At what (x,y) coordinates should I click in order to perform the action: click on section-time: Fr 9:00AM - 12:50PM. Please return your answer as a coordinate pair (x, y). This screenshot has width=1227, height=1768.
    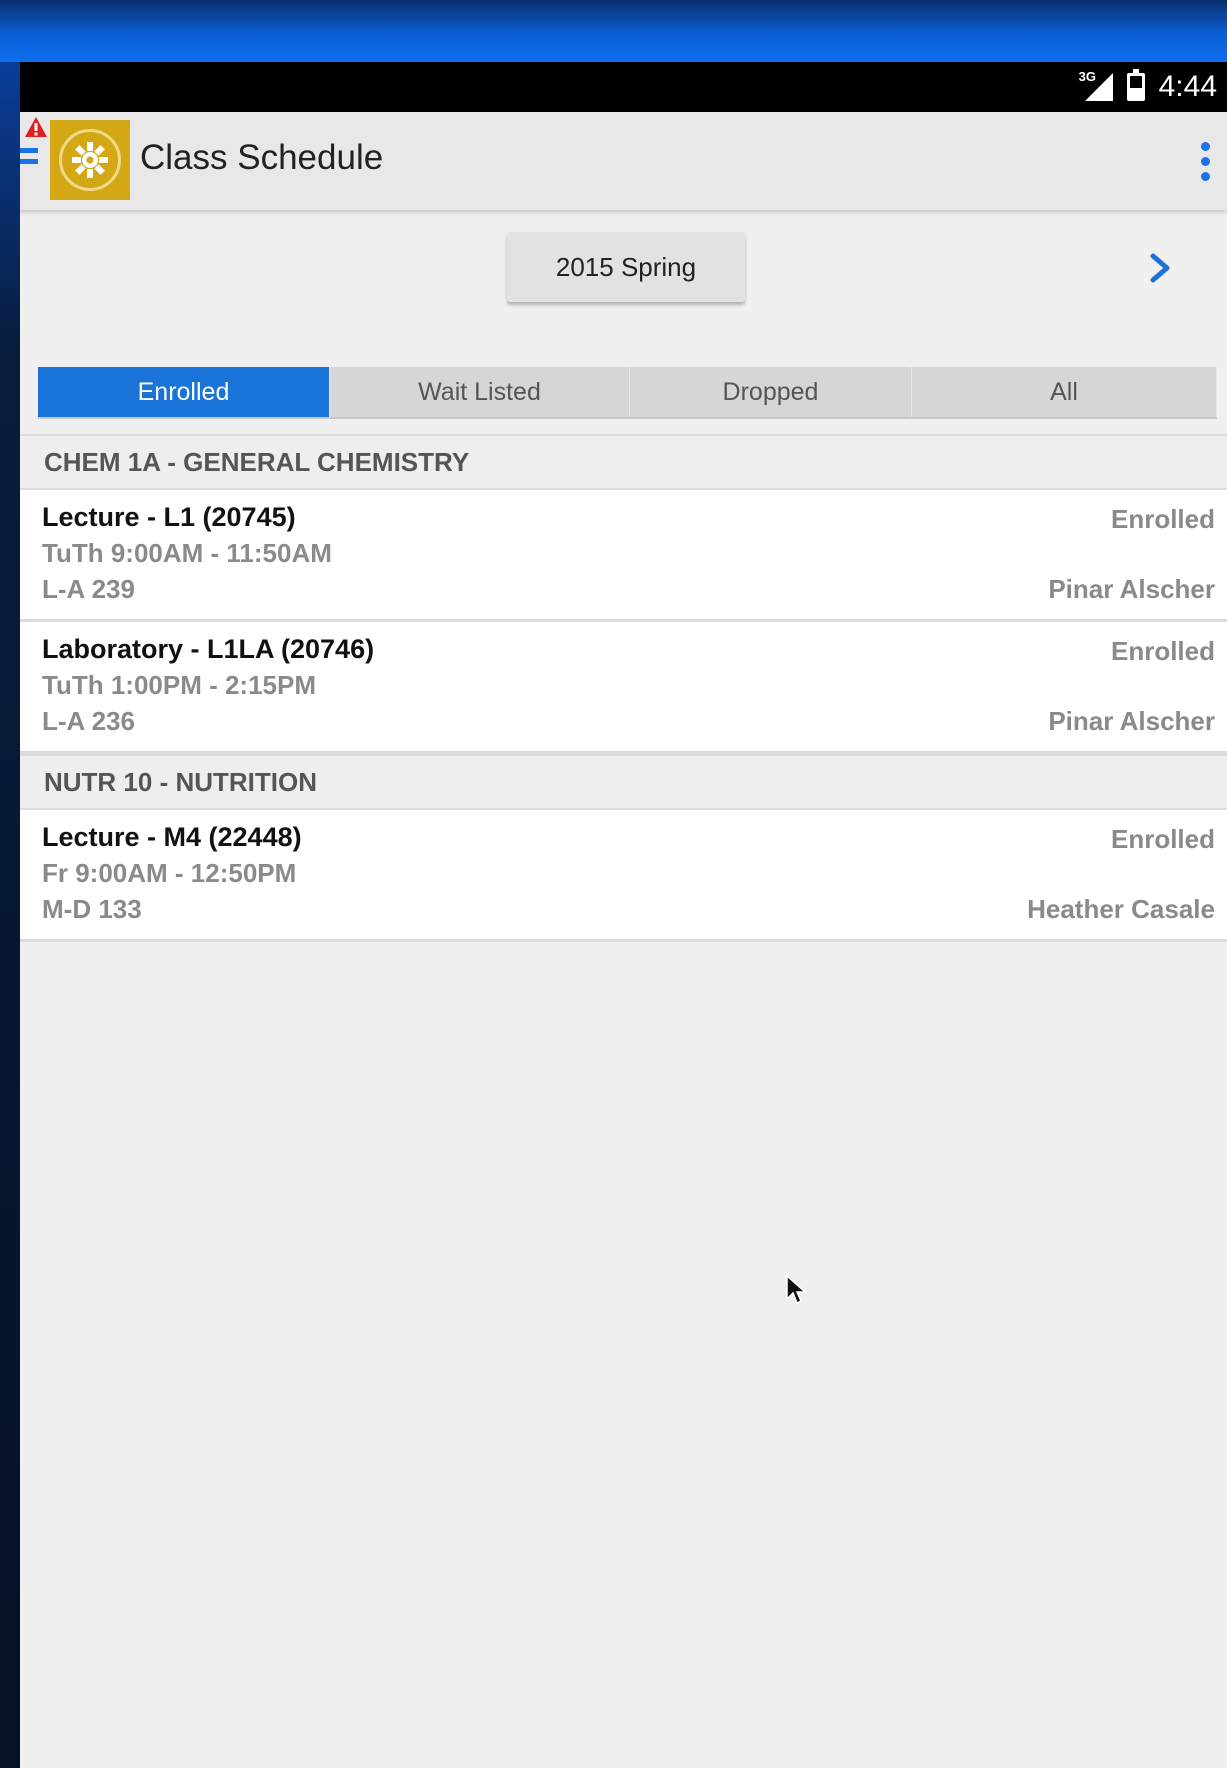
    Looking at the image, I should click on (169, 873).